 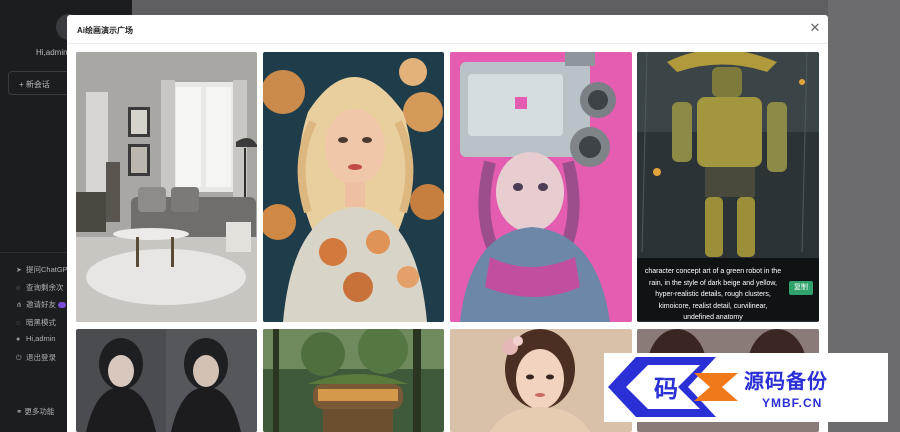 I want to click on watermark-logo: 码 源码备份 YMBF.CN, so click(x=746, y=387).